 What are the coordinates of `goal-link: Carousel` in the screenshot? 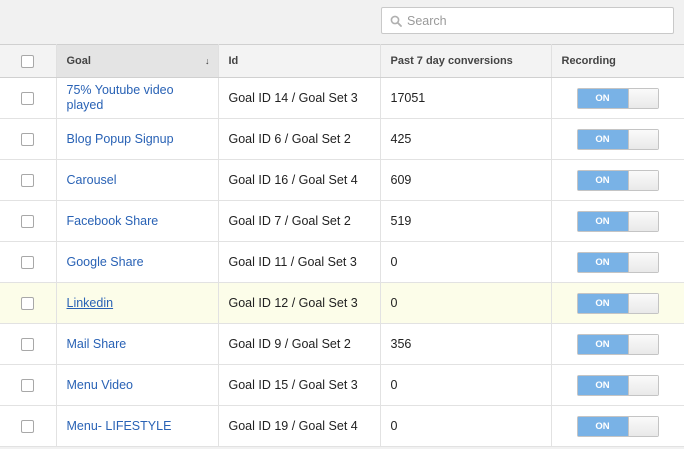 It's located at (92, 180).